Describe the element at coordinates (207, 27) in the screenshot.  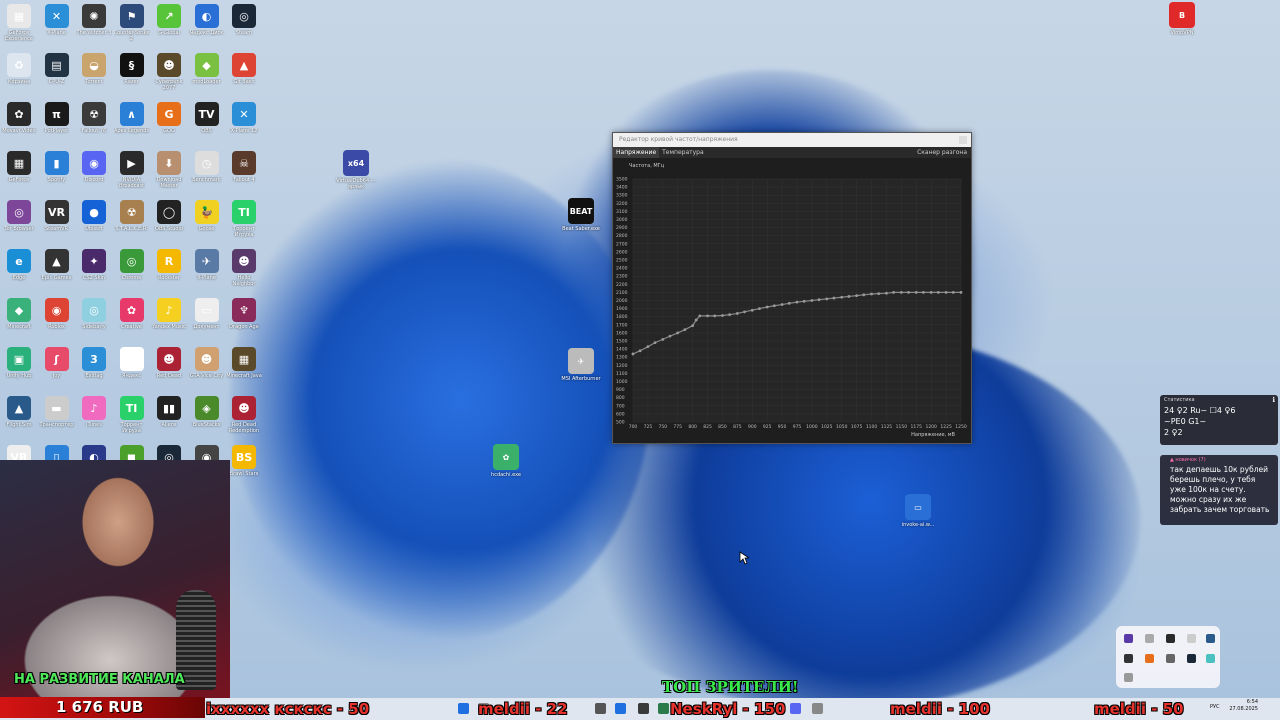
I see `desktop-icon: ◐ Яндекс Диск` at that location.